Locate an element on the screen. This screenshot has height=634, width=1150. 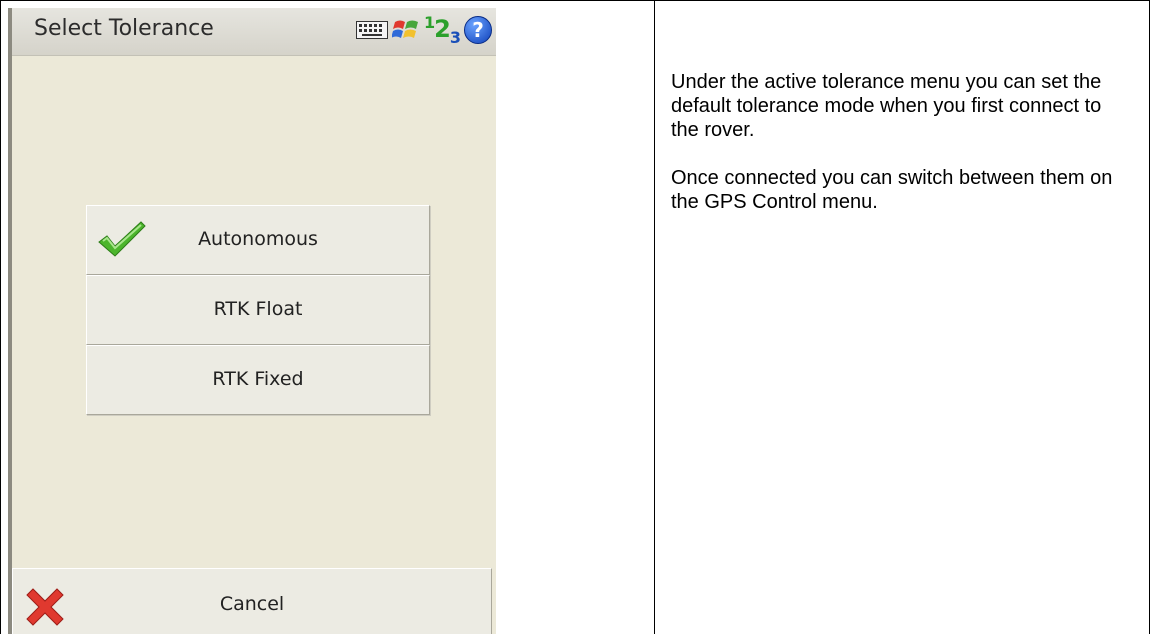
table-left-border is located at coordinates (0, 317).